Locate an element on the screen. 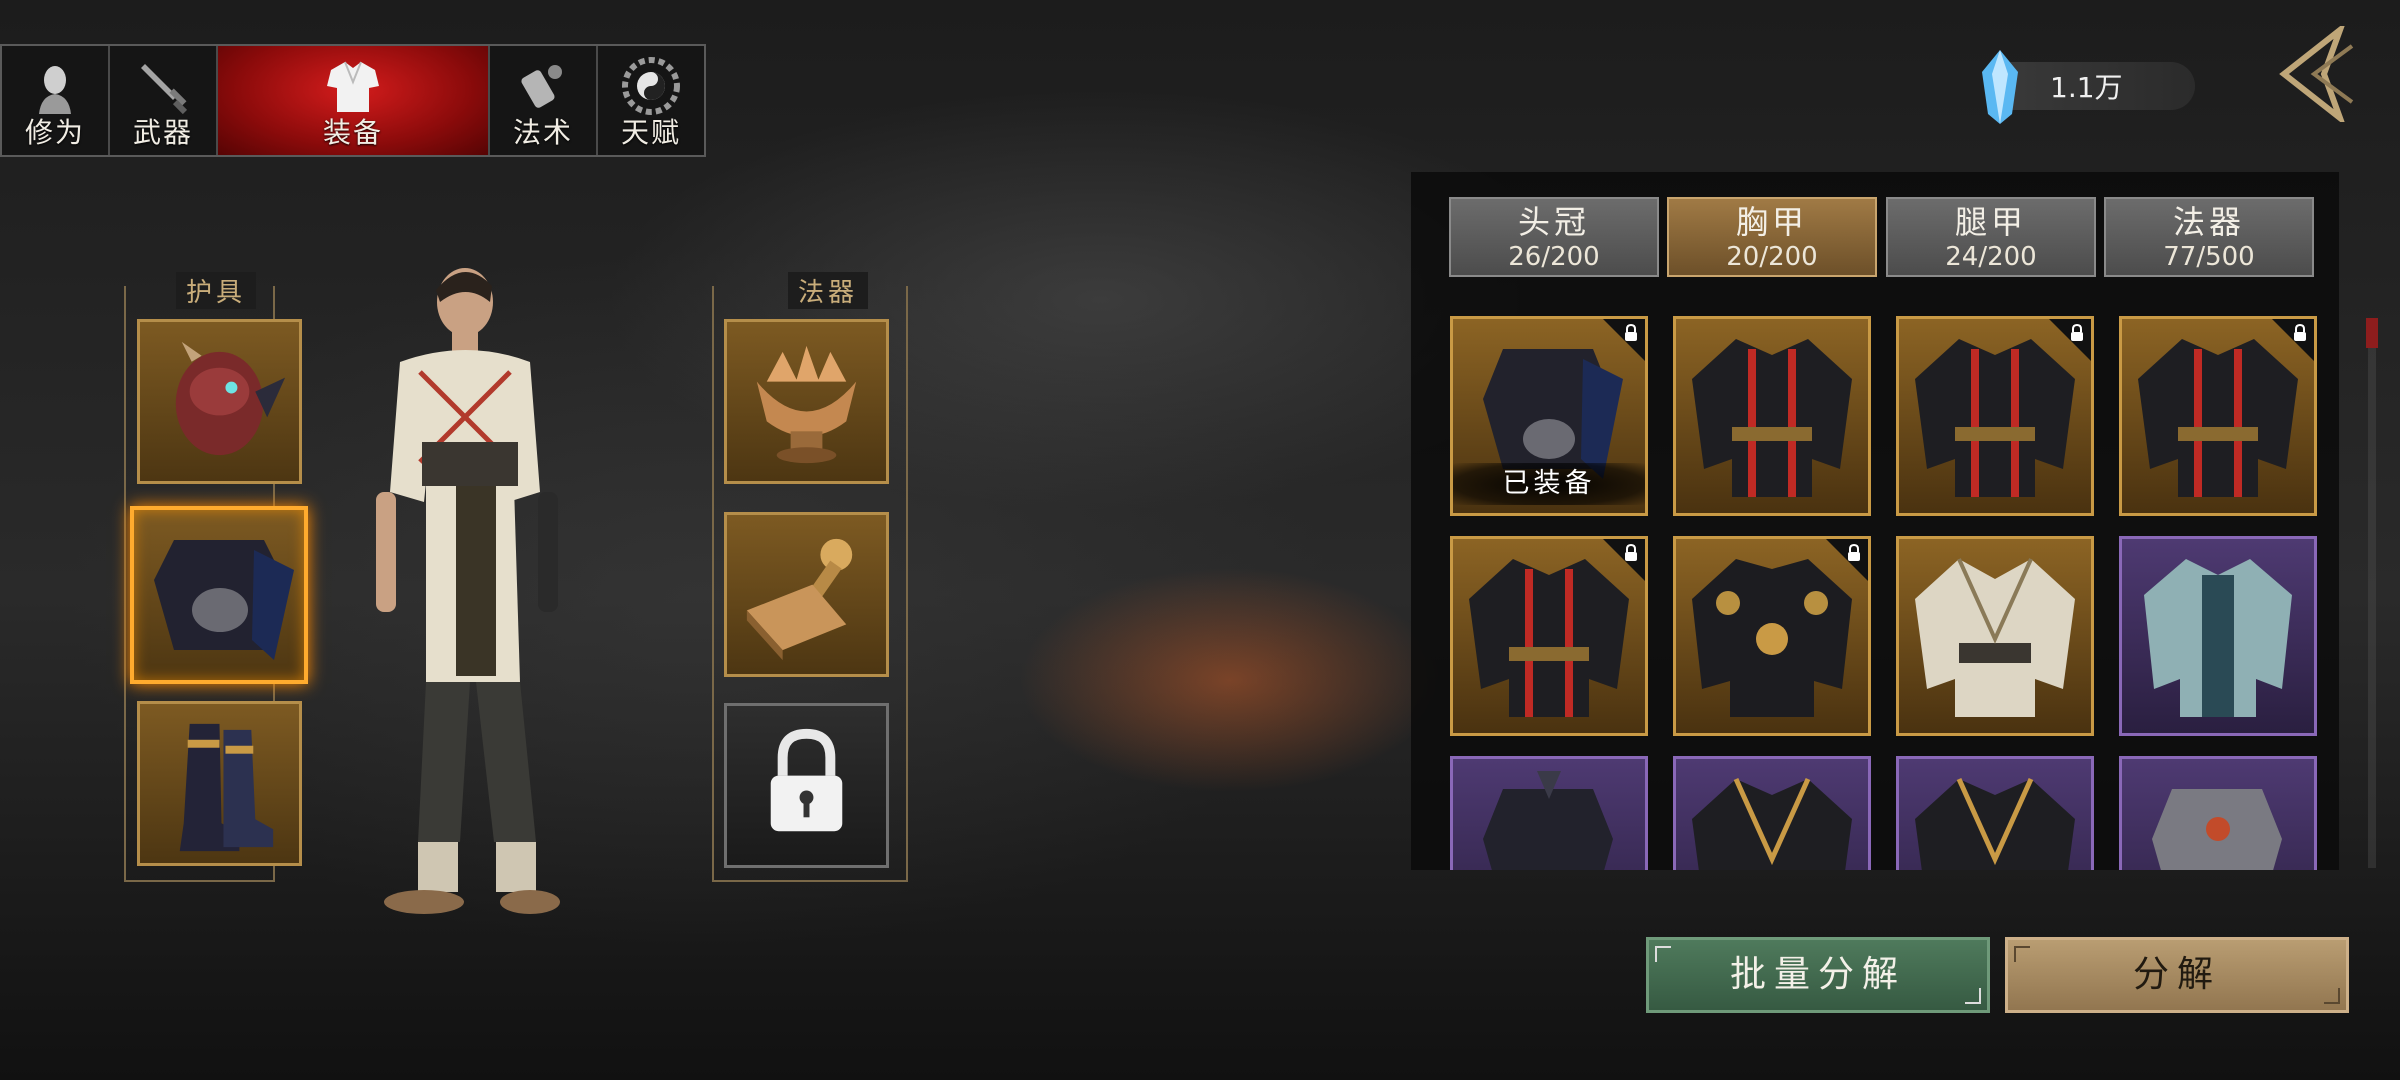 This screenshot has height=1080, width=2400. tab-spells: 法术 is located at coordinates (544, 100).